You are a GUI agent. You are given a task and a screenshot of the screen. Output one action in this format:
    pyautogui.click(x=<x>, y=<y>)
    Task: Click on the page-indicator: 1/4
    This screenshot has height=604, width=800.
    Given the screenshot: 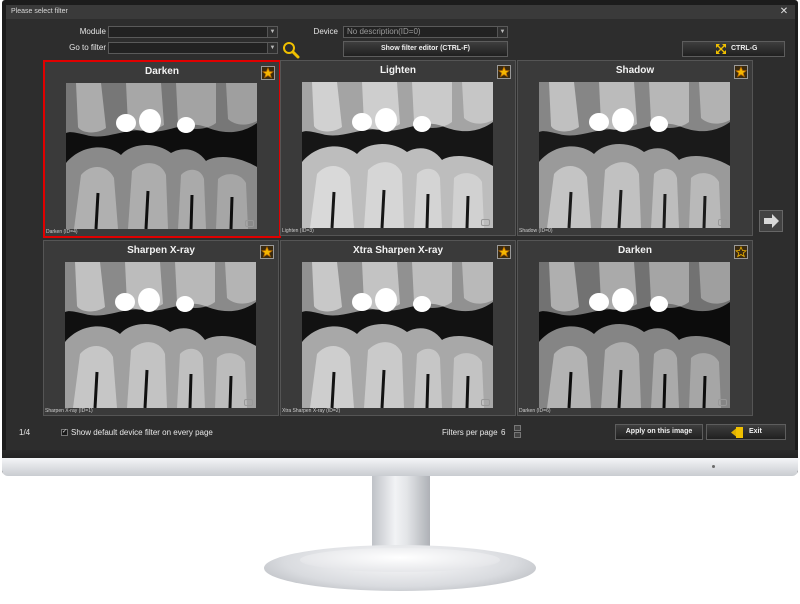 What is the action you would take?
    pyautogui.click(x=25, y=432)
    